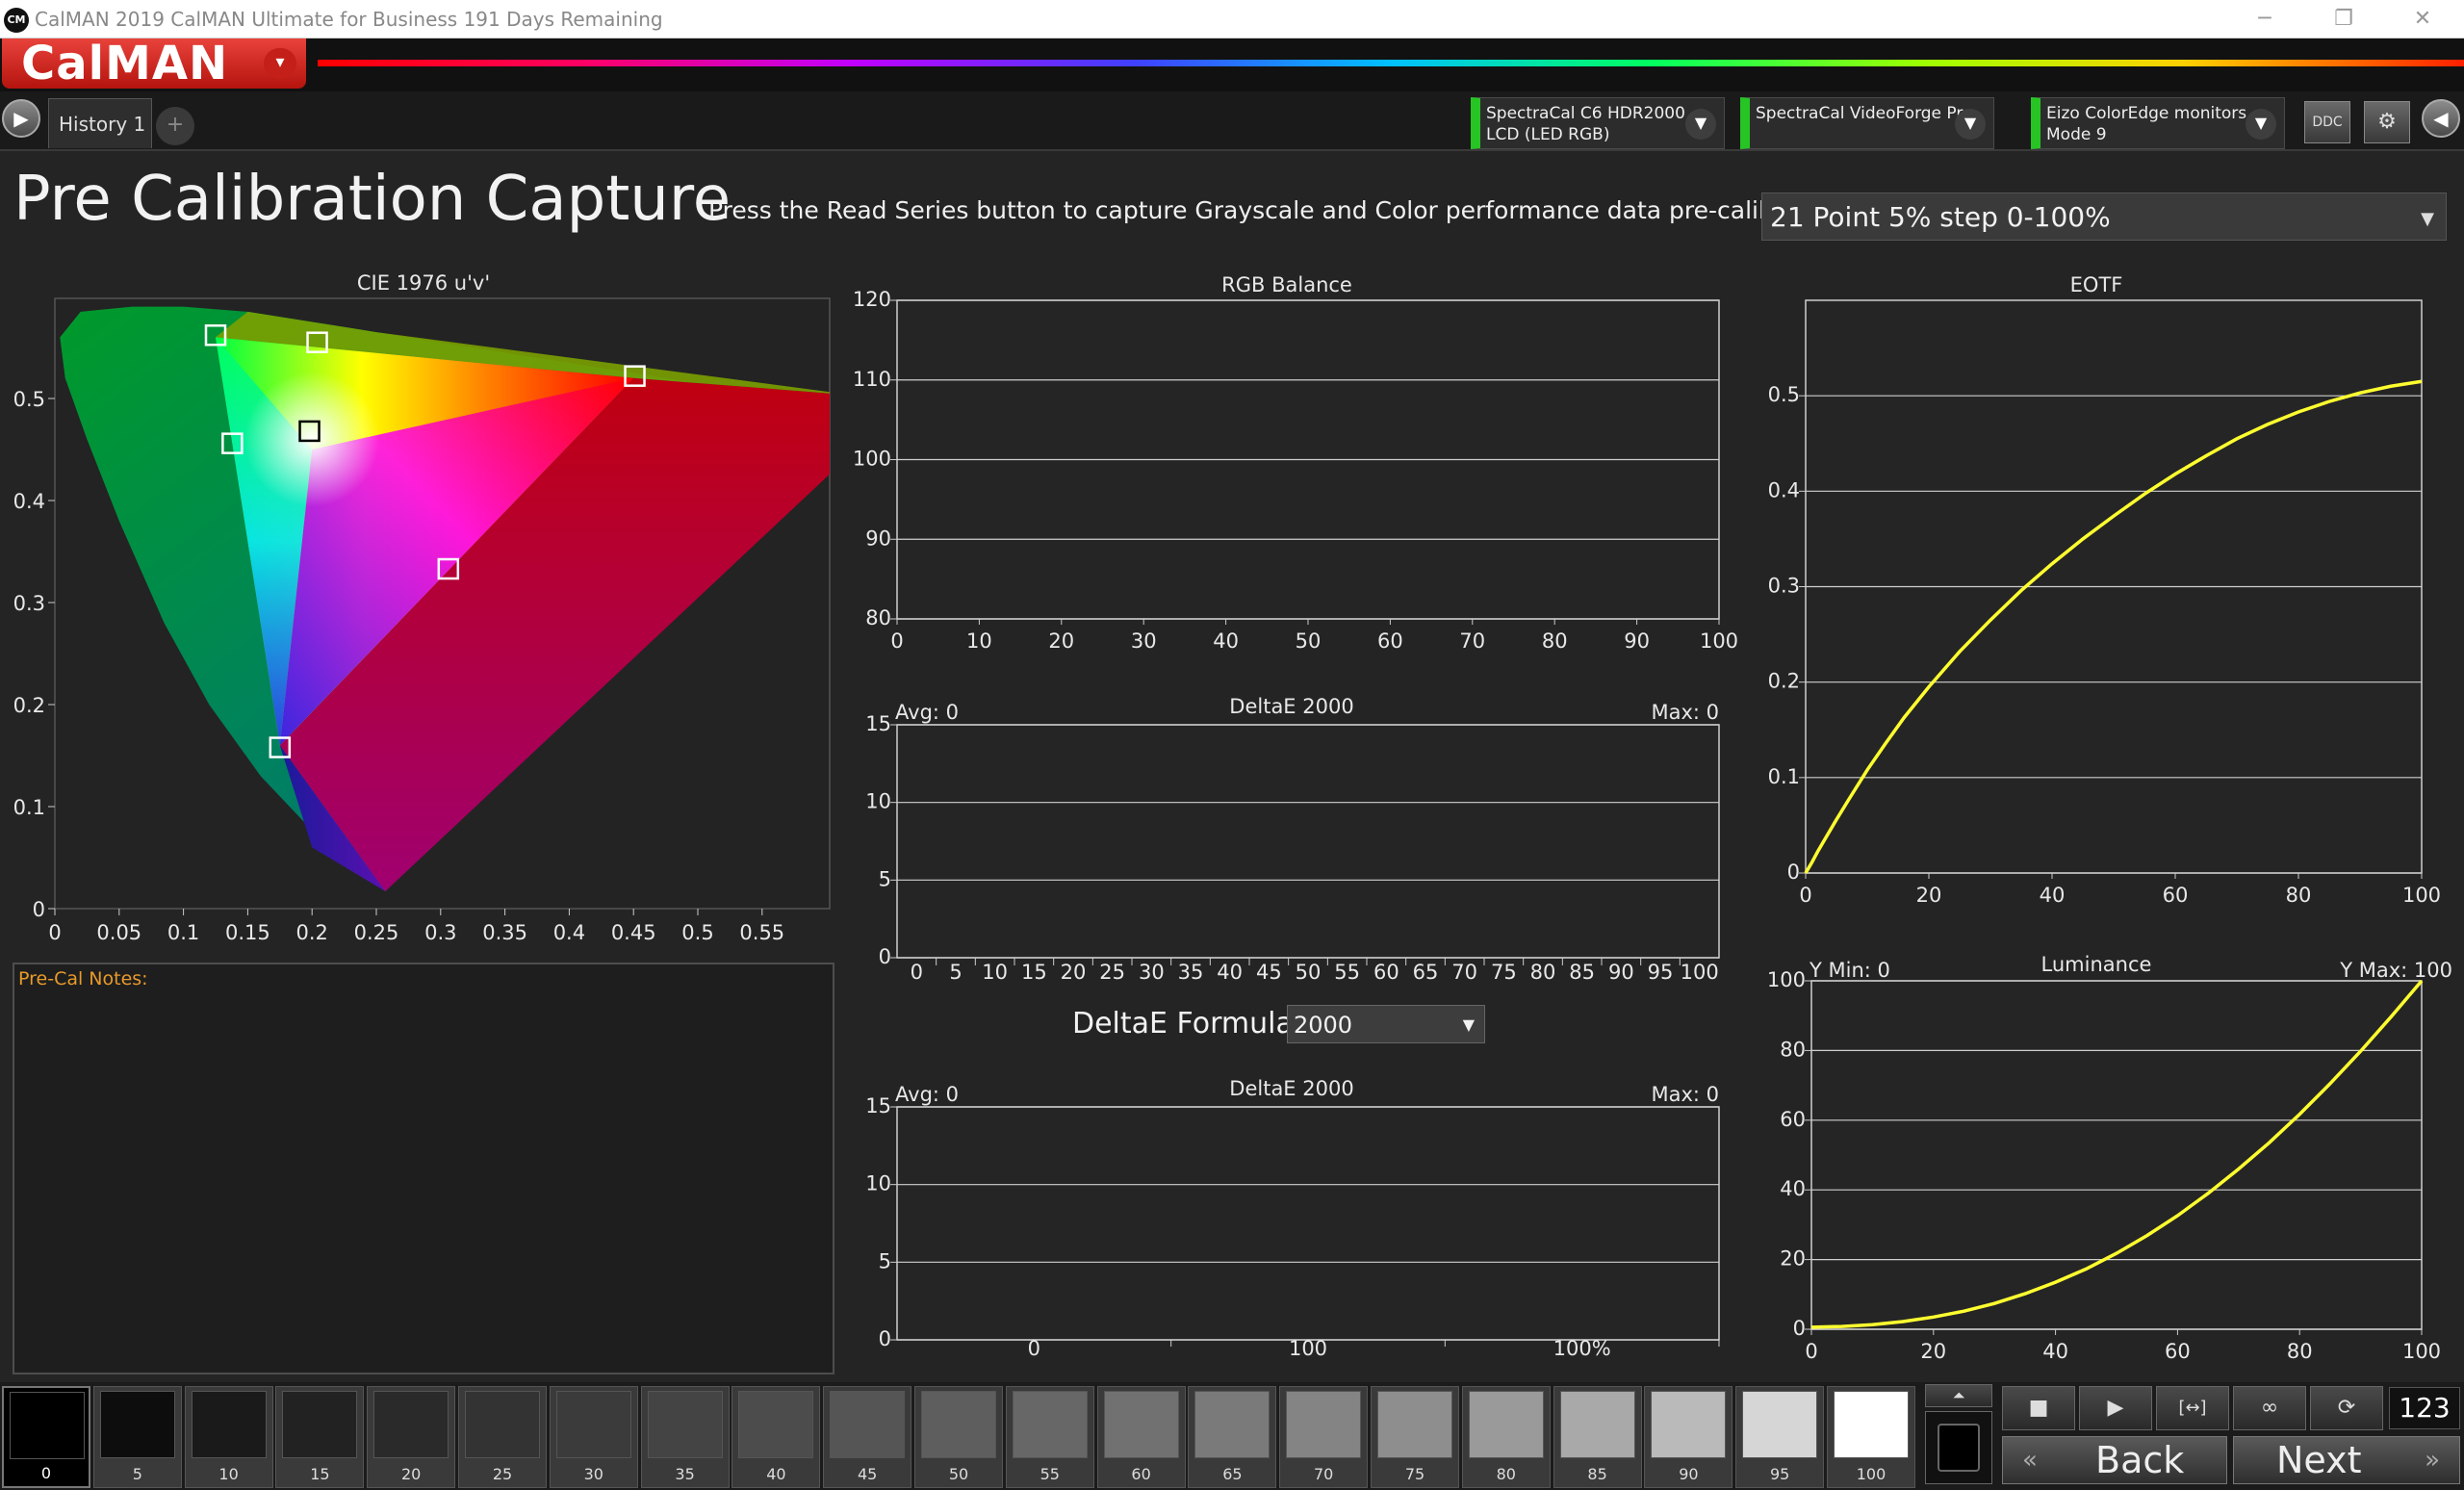 The image size is (2464, 1490). I want to click on swatch-5: 5, so click(137, 1437).